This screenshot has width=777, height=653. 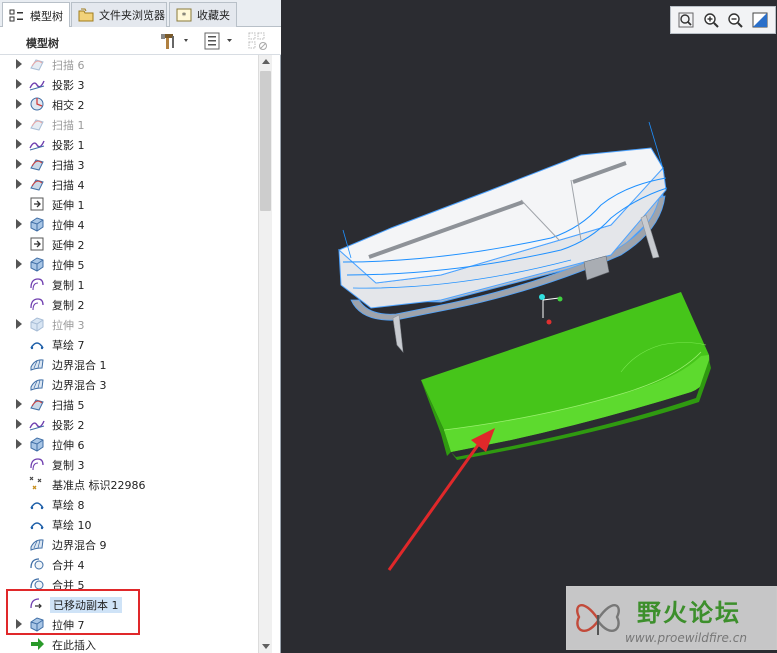 I want to click on zoom-out-button, so click(x=735, y=20).